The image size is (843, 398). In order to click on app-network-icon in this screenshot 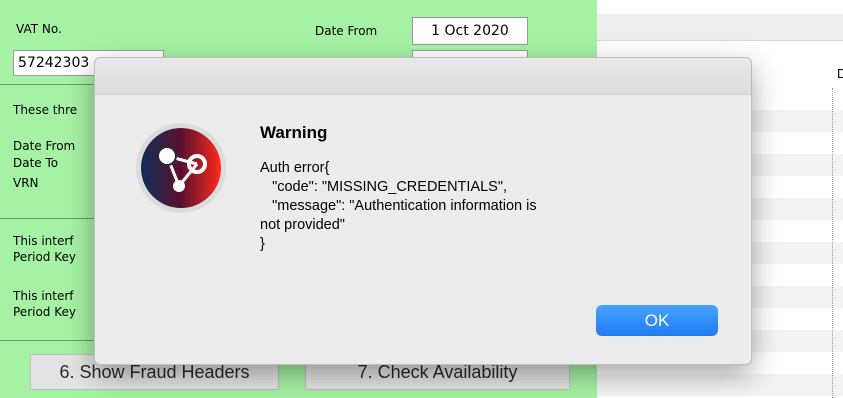, I will do `click(181, 168)`.